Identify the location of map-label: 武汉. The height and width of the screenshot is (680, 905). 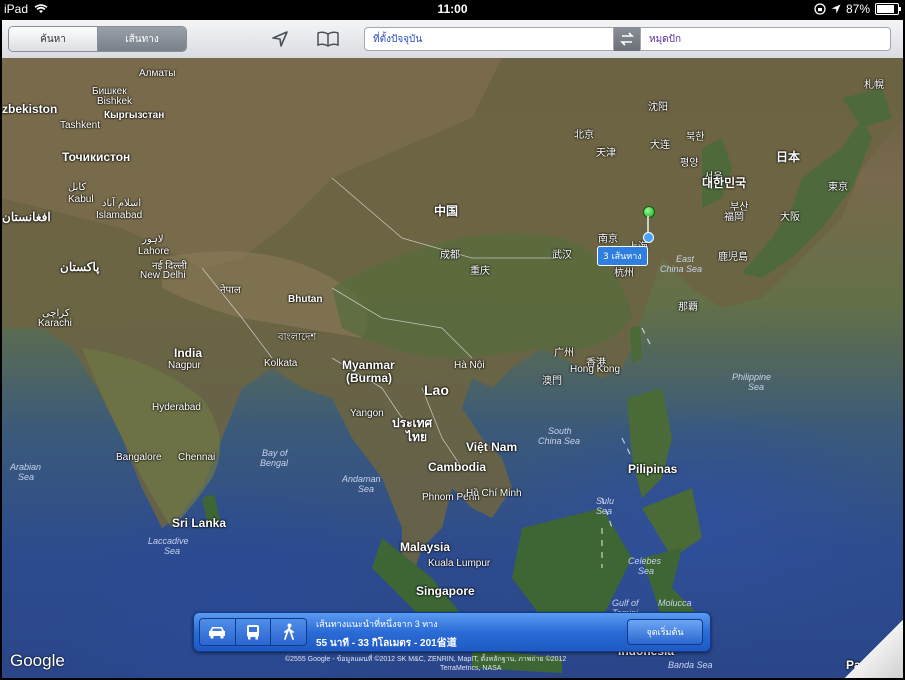
(562, 255).